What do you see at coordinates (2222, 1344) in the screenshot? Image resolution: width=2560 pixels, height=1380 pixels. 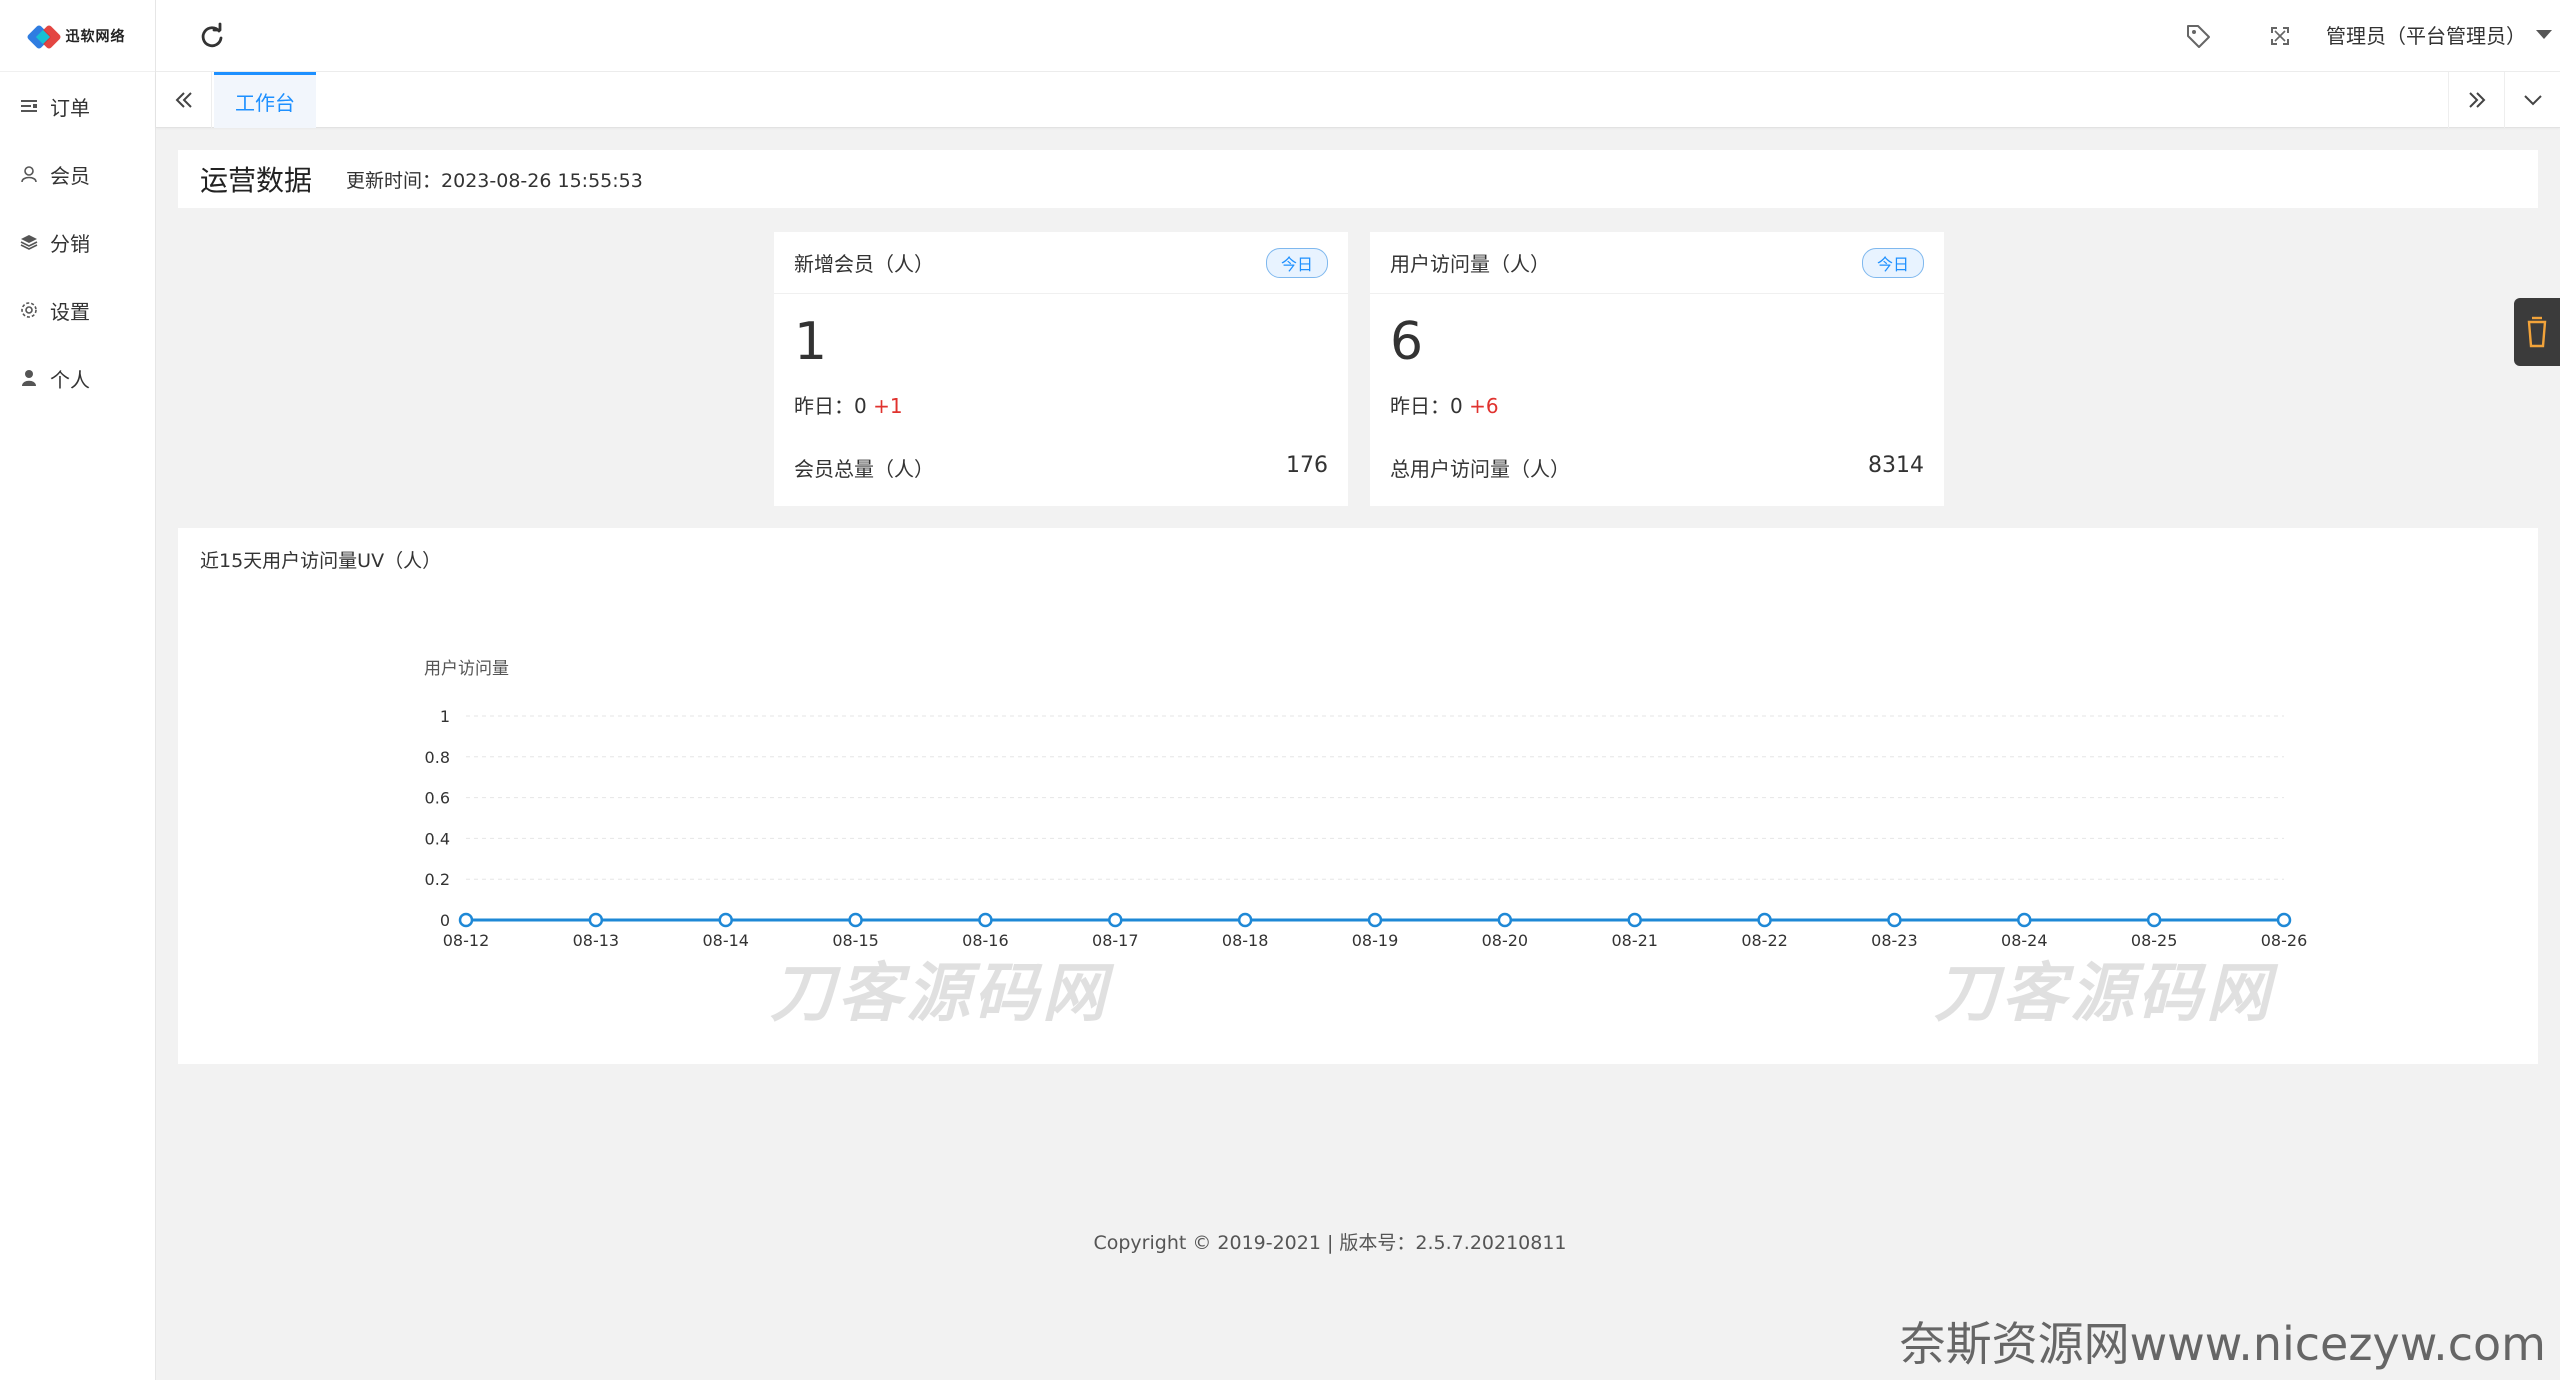 I see `corner-watermark: 奈斯资源网www.nicezyw.com` at bounding box center [2222, 1344].